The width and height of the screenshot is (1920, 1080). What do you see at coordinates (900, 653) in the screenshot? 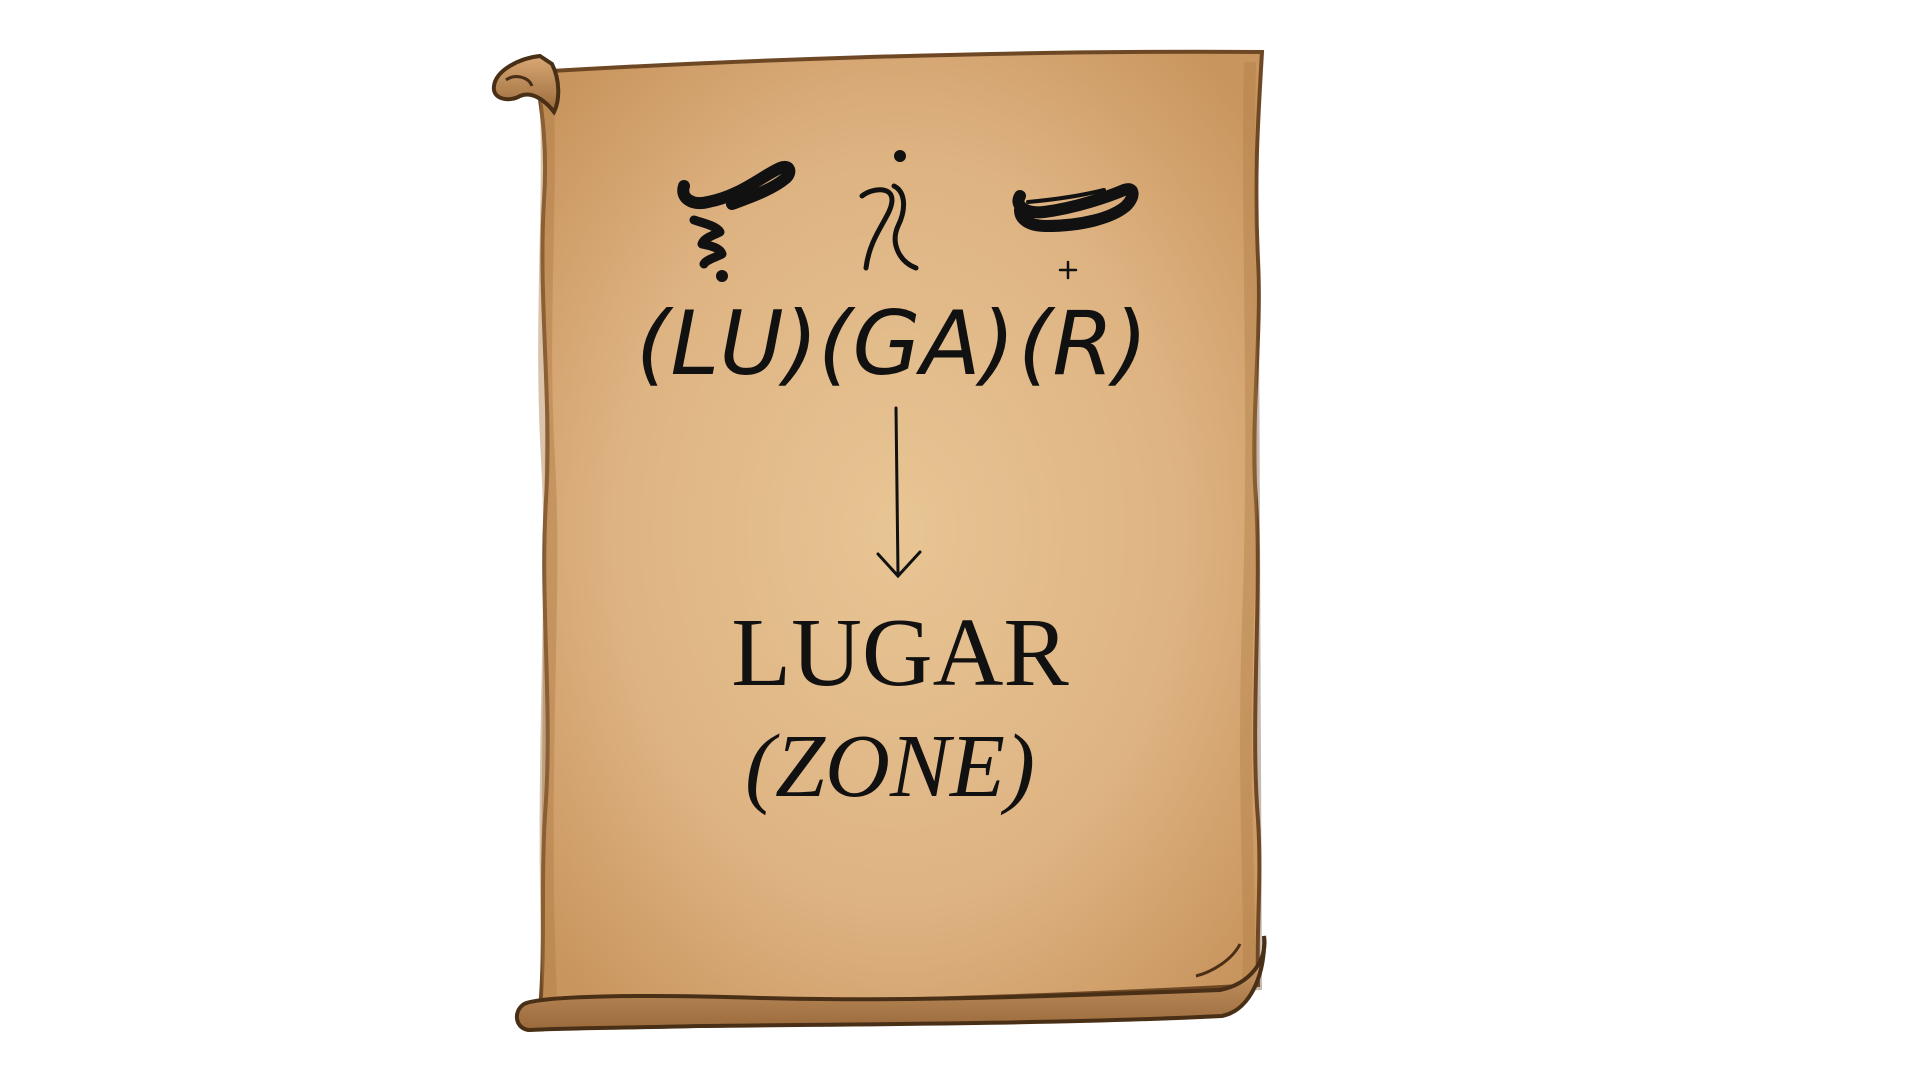
I see `result-word: LUGAR` at bounding box center [900, 653].